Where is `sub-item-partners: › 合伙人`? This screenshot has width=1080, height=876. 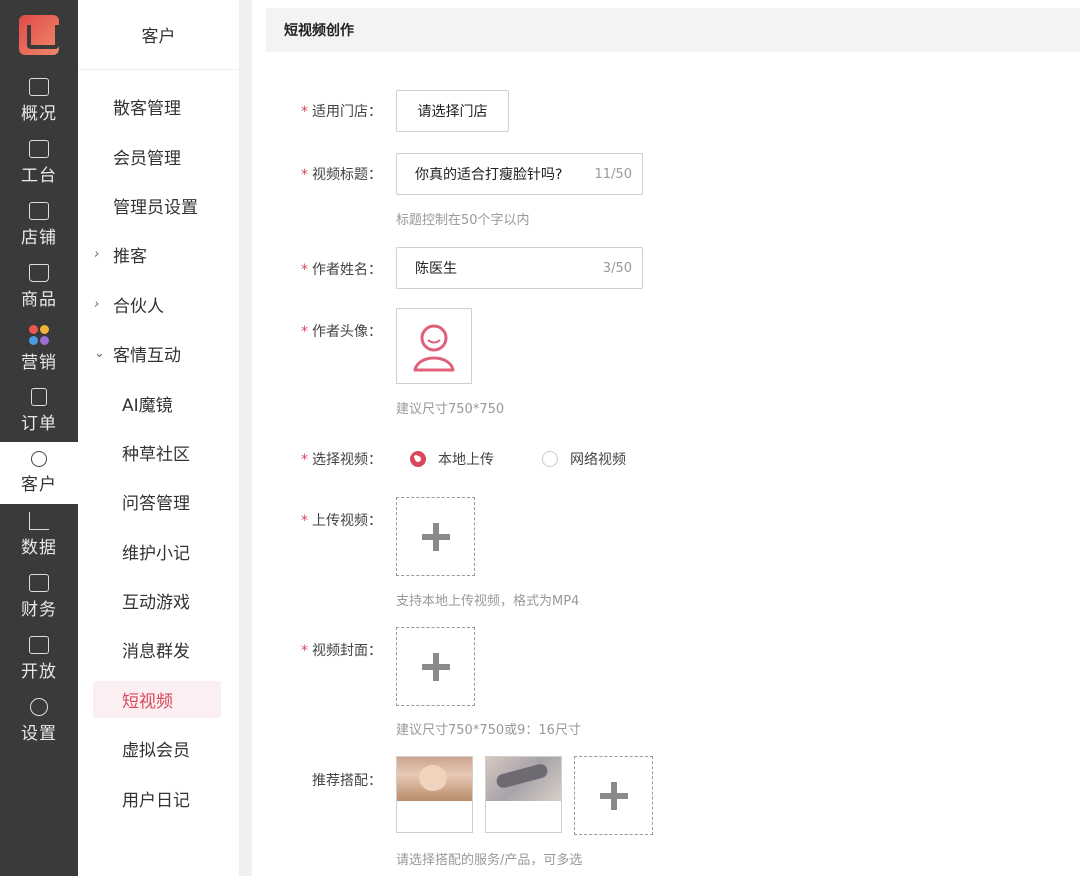
sub-item-partners: › 合伙人 is located at coordinates (158, 304).